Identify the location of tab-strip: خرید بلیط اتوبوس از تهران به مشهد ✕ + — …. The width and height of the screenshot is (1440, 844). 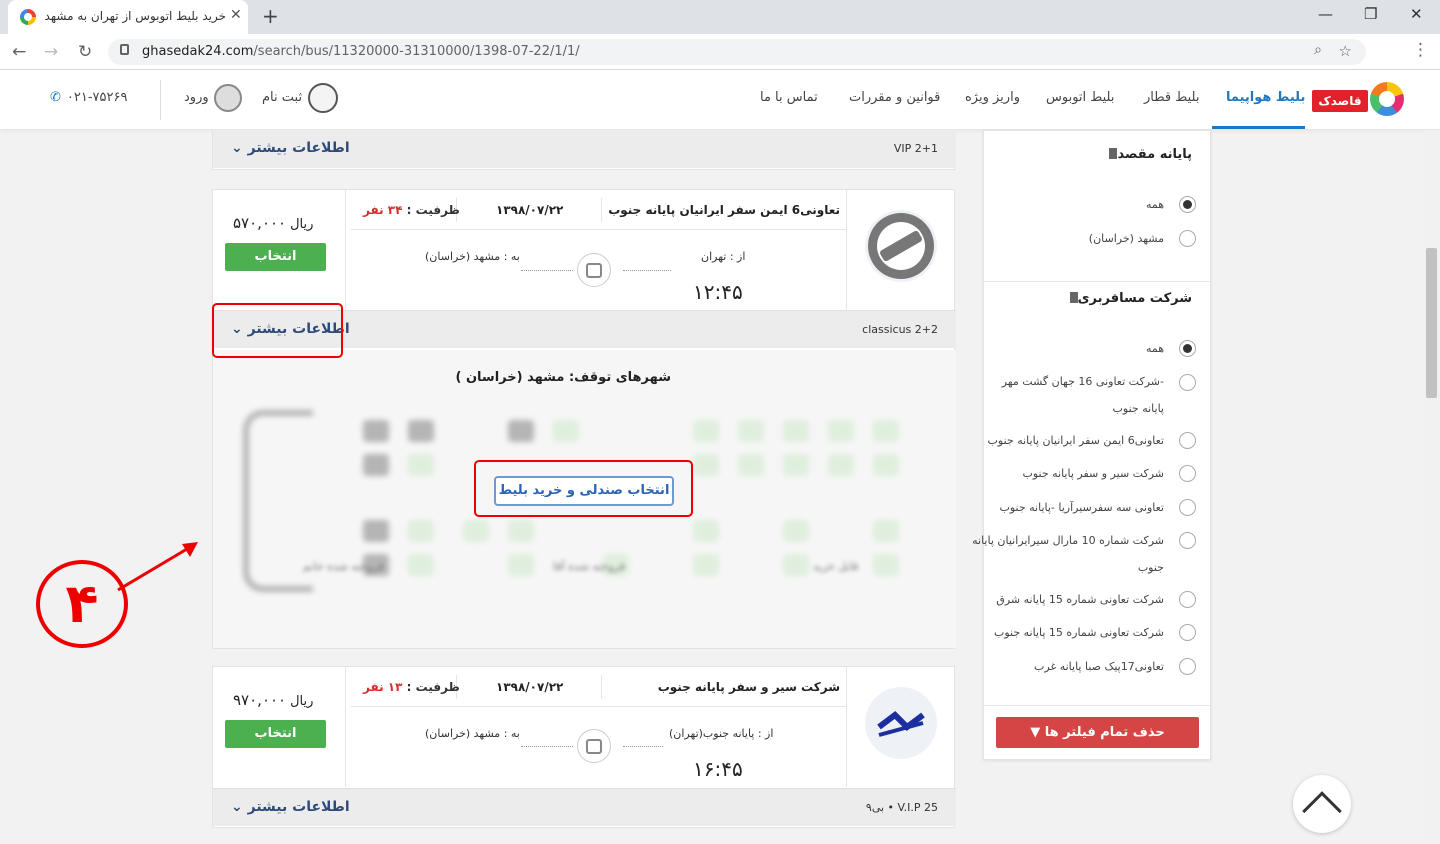
(720, 17).